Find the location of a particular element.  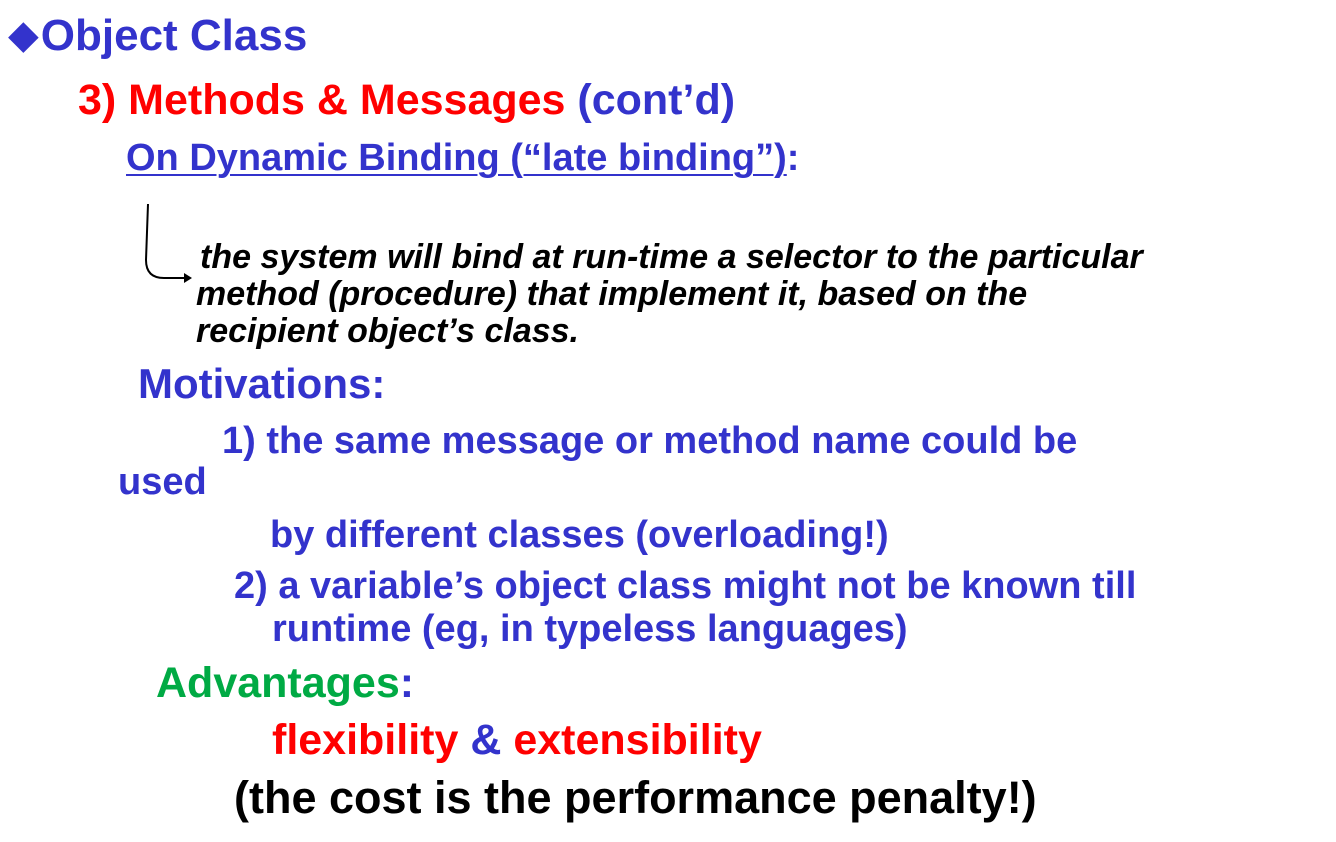

motivation-item-1-line-3: by different classes (overloading!) is located at coordinates (579, 535).